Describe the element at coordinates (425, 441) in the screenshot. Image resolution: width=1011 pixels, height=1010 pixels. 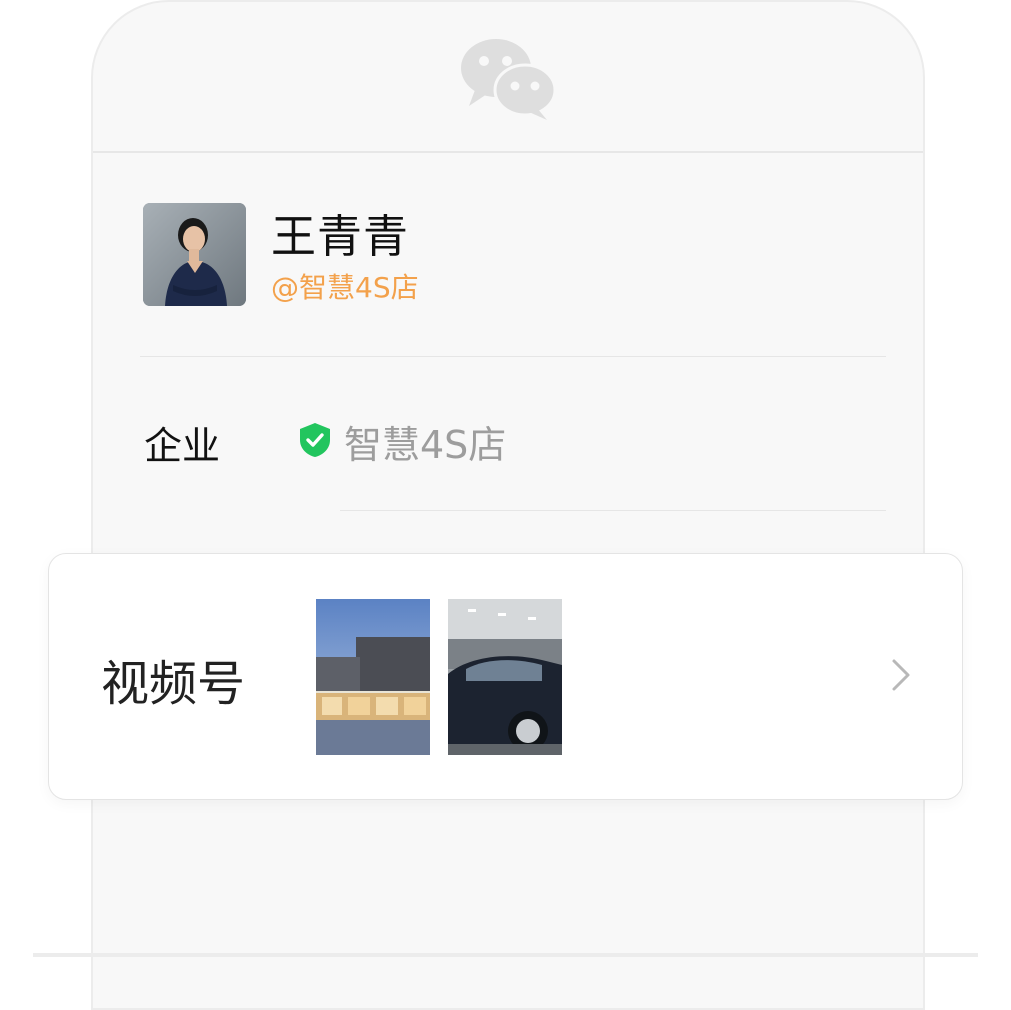
I see `enterprise-name: 智慧4S店` at that location.